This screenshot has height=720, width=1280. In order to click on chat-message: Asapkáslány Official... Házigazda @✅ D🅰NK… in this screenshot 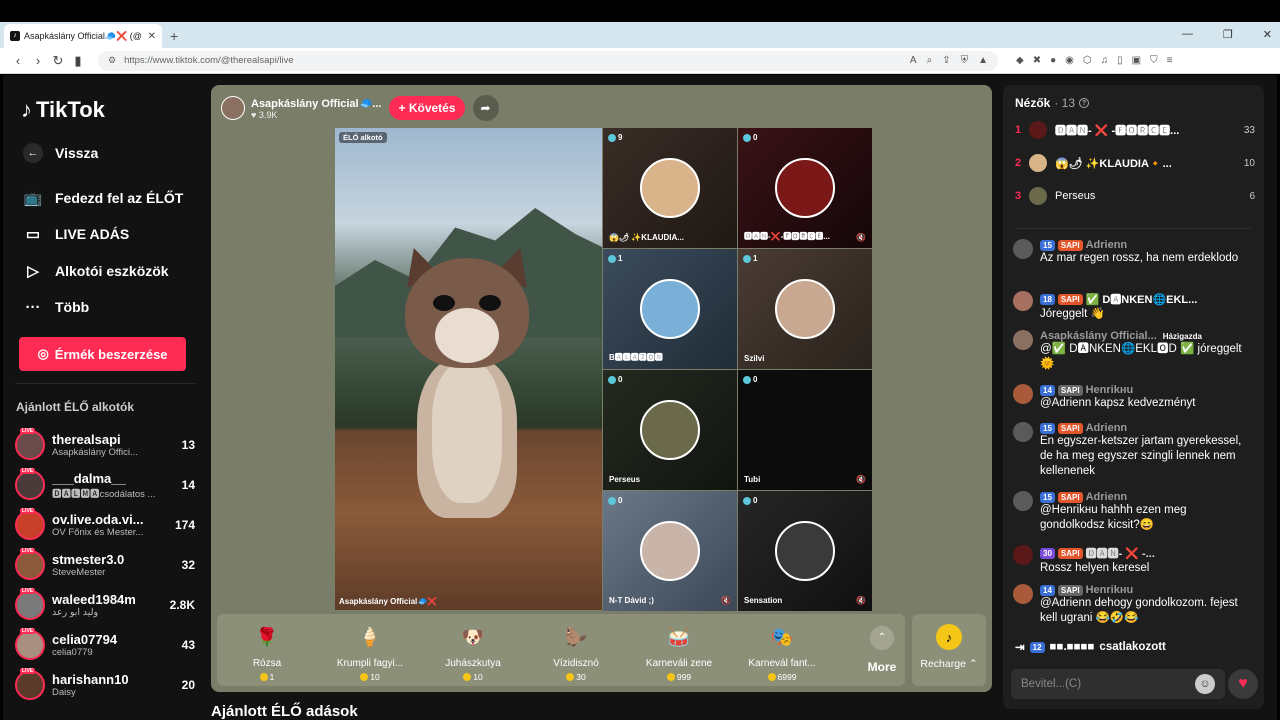, I will do `click(1133, 351)`.